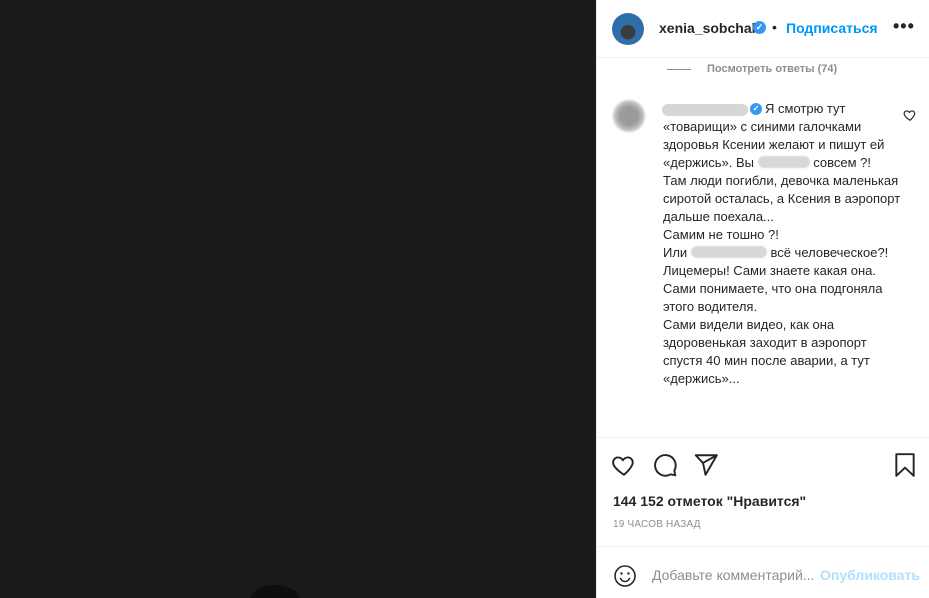  Describe the element at coordinates (769, 270) in the screenshot. I see `comment-paragraph: Лицемеры! Сами знаете какая она.` at that location.